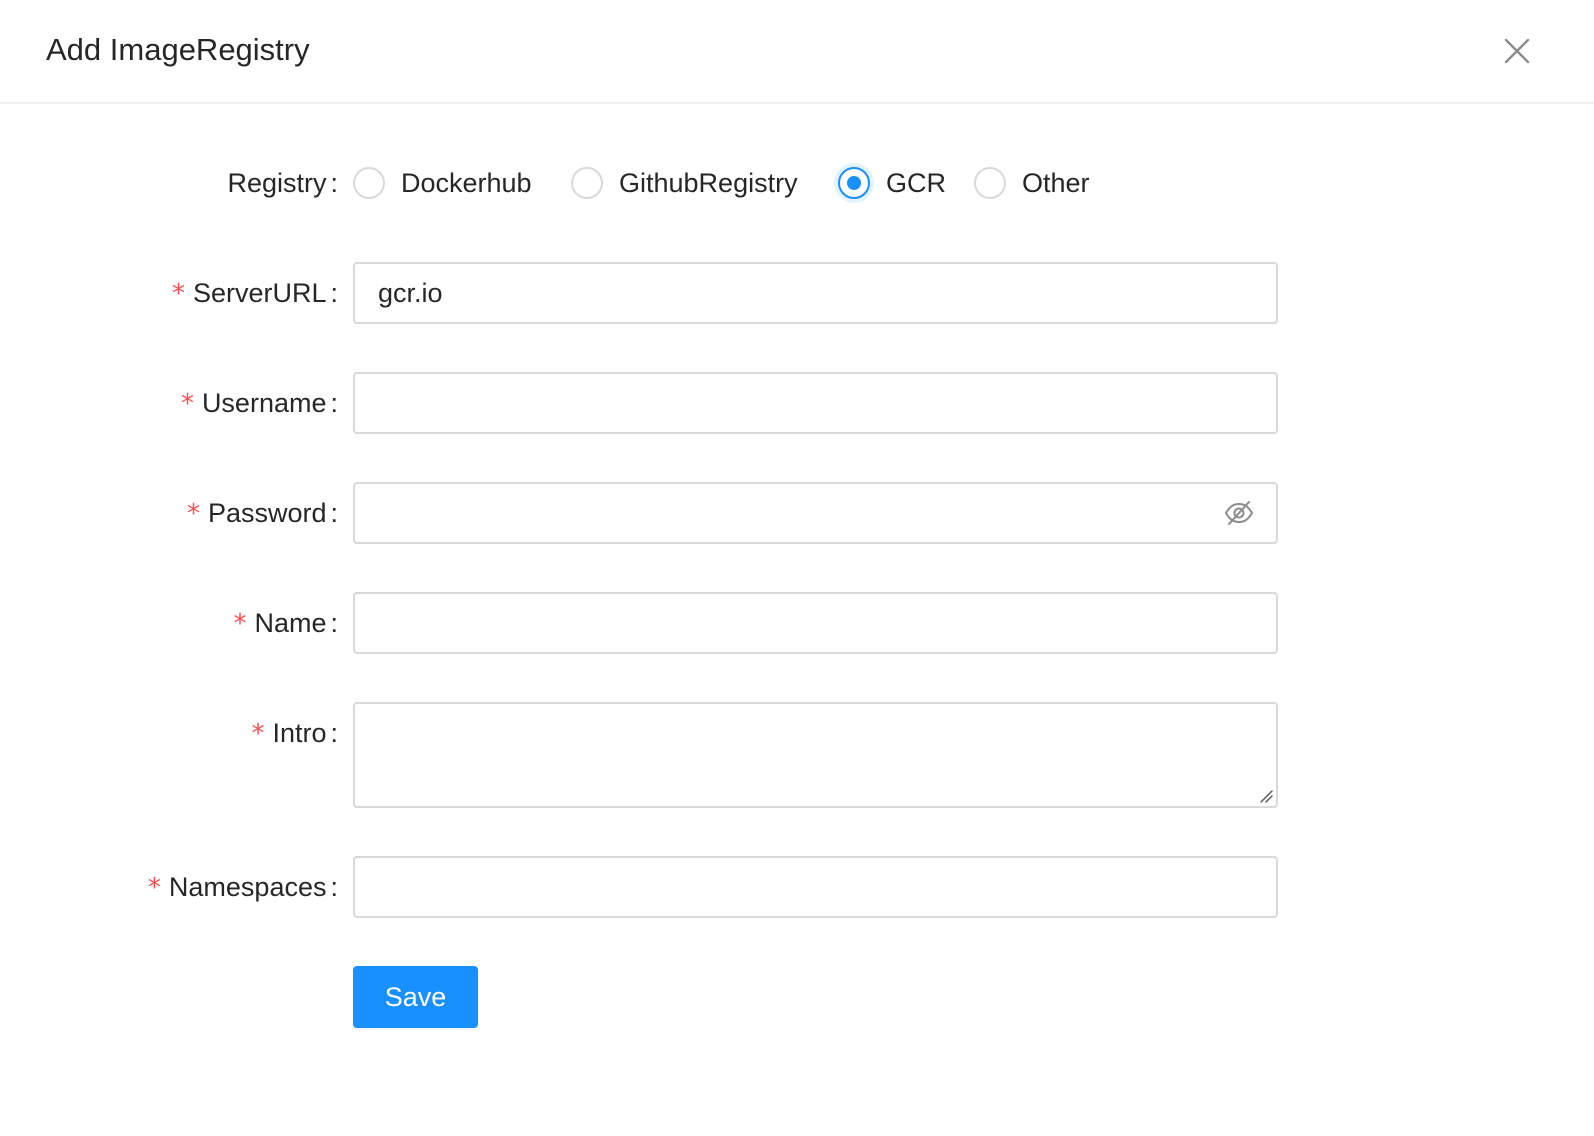 The image size is (1594, 1136). What do you see at coordinates (797, 52) in the screenshot?
I see `modal-header: Add ImageRegistry` at bounding box center [797, 52].